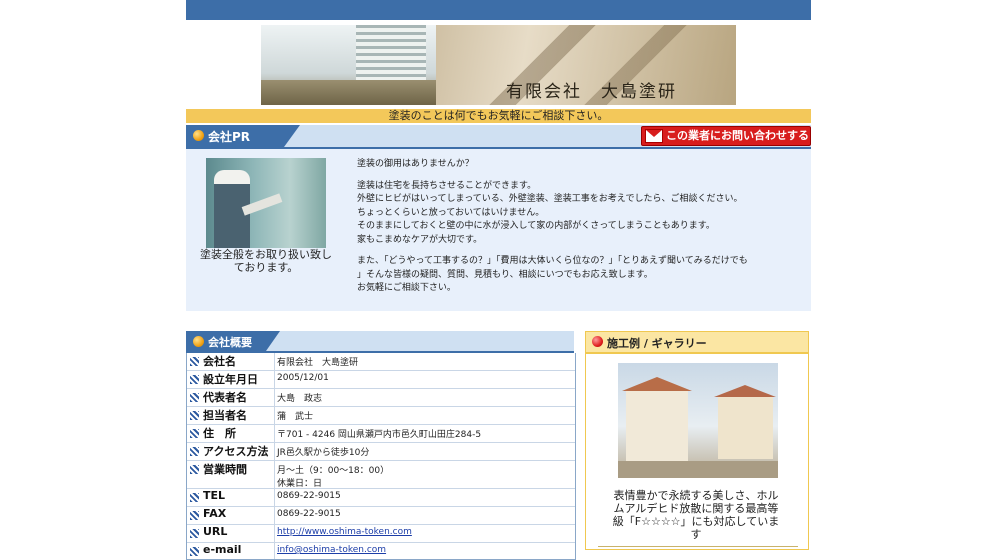 The width and height of the screenshot is (1000, 560). Describe the element at coordinates (300, 484) in the screenshot. I see `closed-days: 休業日：日` at that location.